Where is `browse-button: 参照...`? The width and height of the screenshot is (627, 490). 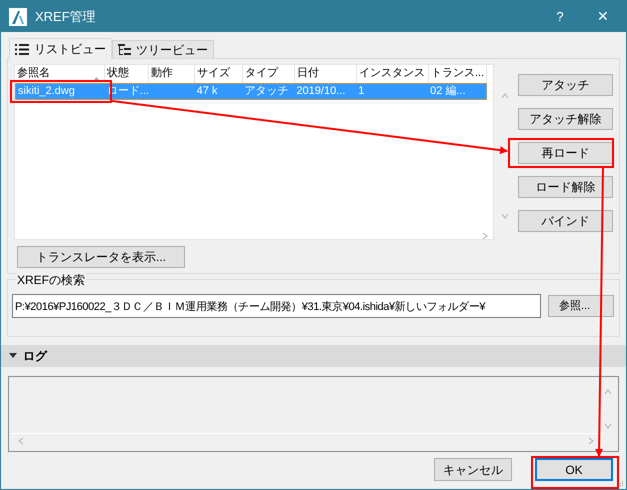
browse-button: 参照... is located at coordinates (581, 306).